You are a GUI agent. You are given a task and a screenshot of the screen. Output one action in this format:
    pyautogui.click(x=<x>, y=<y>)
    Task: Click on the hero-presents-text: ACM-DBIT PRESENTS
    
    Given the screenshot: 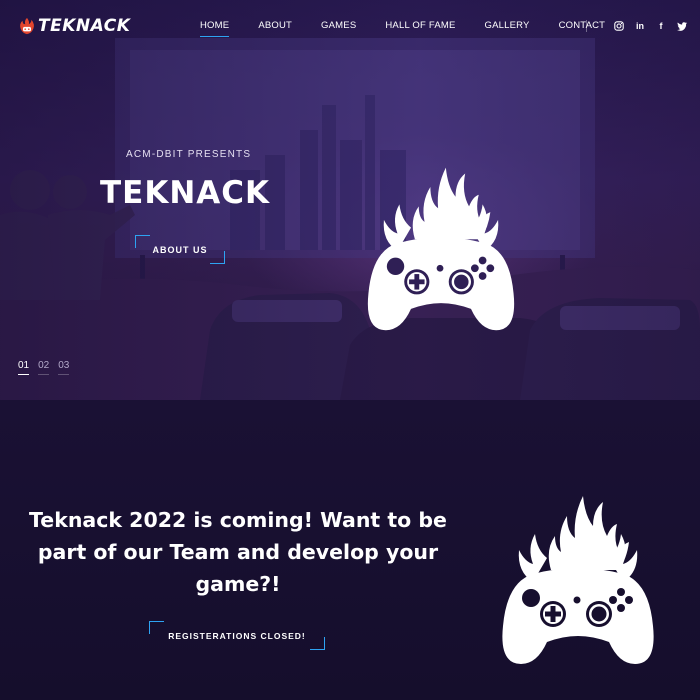 What is the action you would take?
    pyautogui.click(x=189, y=154)
    